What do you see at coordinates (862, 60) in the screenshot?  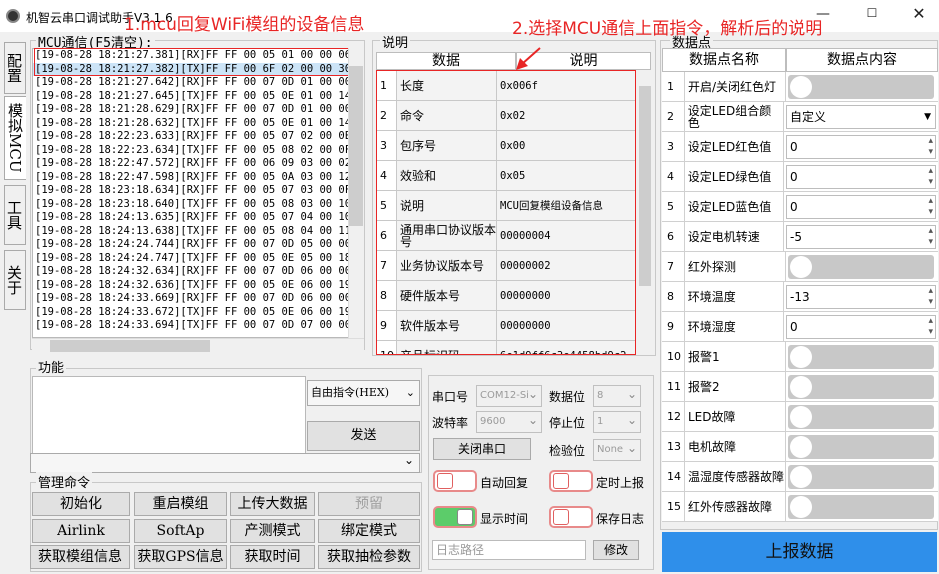 I see `dp-col-value: 数据点内容` at bounding box center [862, 60].